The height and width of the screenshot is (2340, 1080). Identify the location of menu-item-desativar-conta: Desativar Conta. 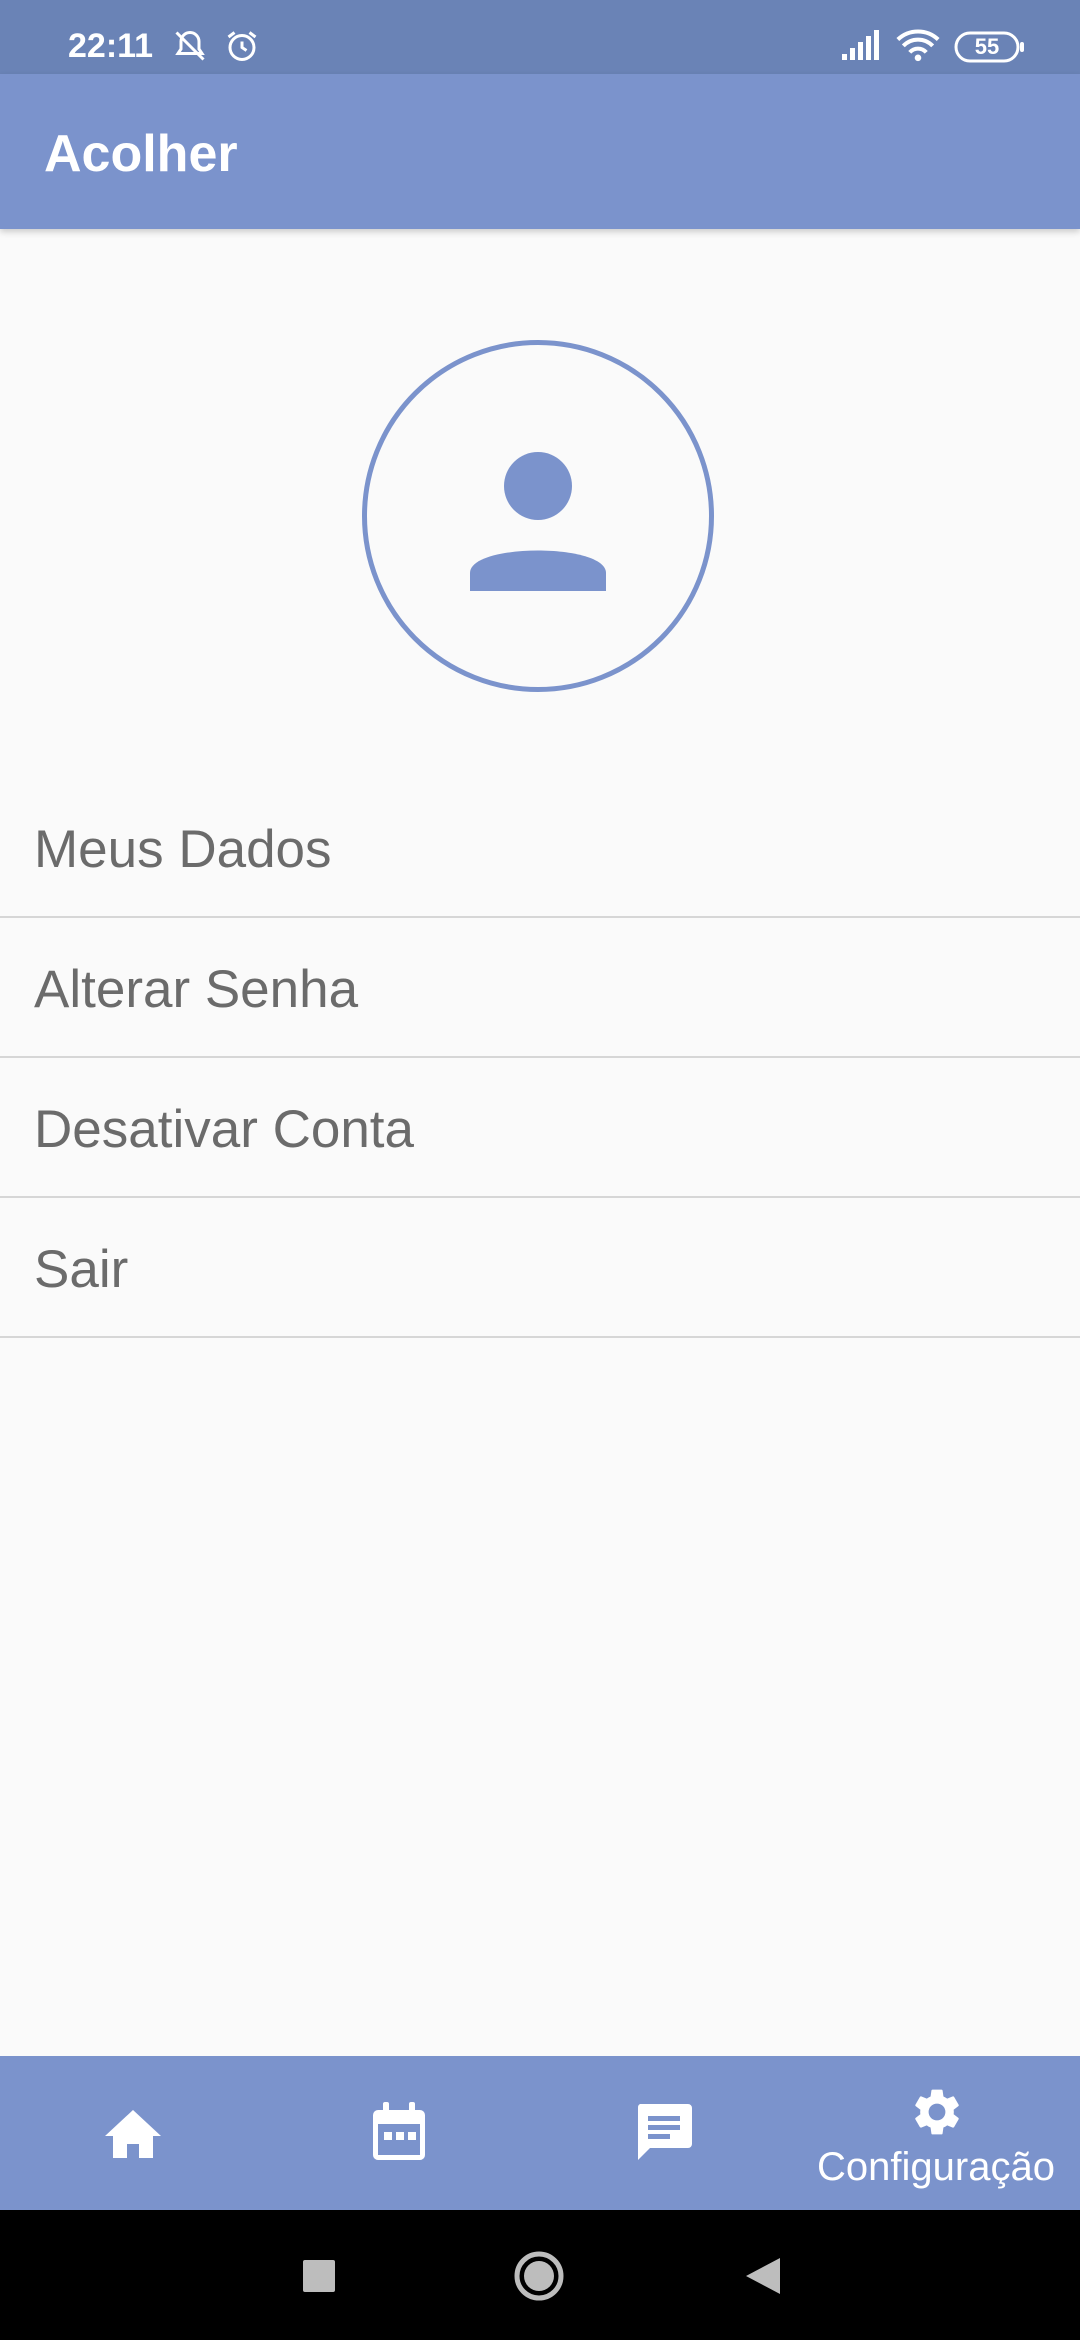
(540, 1128).